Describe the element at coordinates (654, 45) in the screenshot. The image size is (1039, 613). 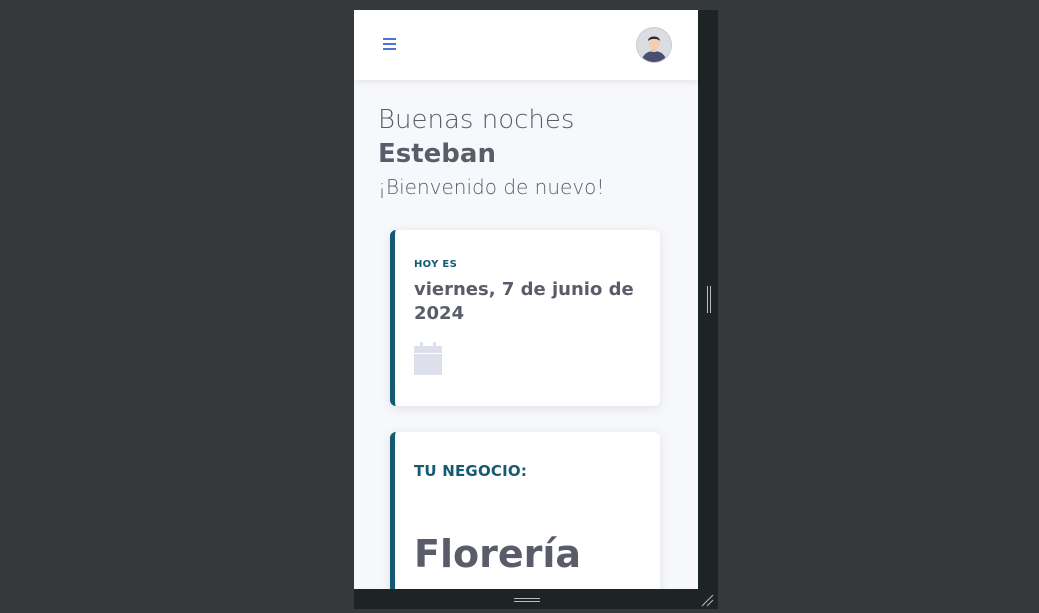
I see `user-avatar` at that location.